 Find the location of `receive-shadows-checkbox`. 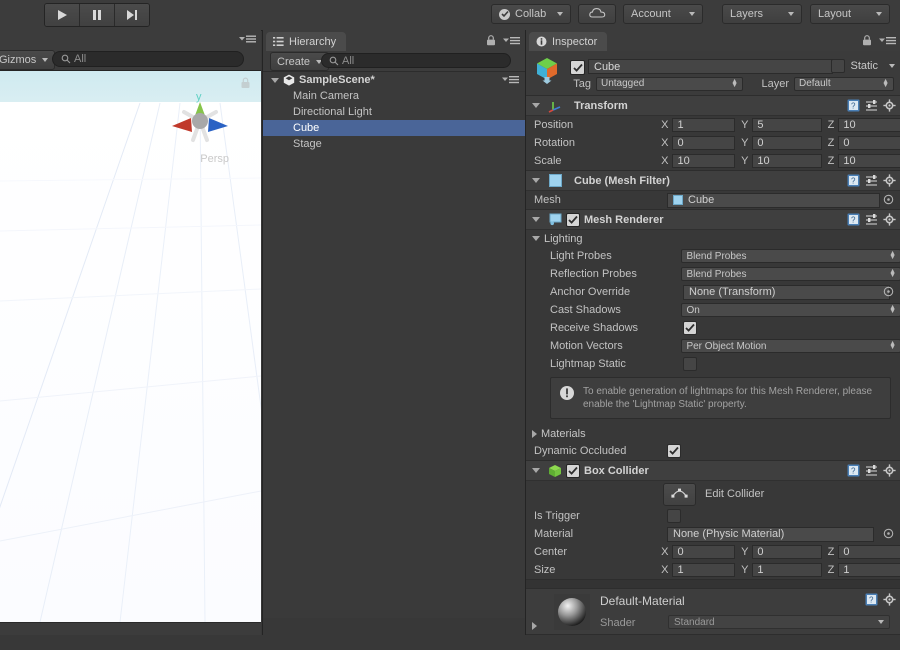

receive-shadows-checkbox is located at coordinates (690, 328).